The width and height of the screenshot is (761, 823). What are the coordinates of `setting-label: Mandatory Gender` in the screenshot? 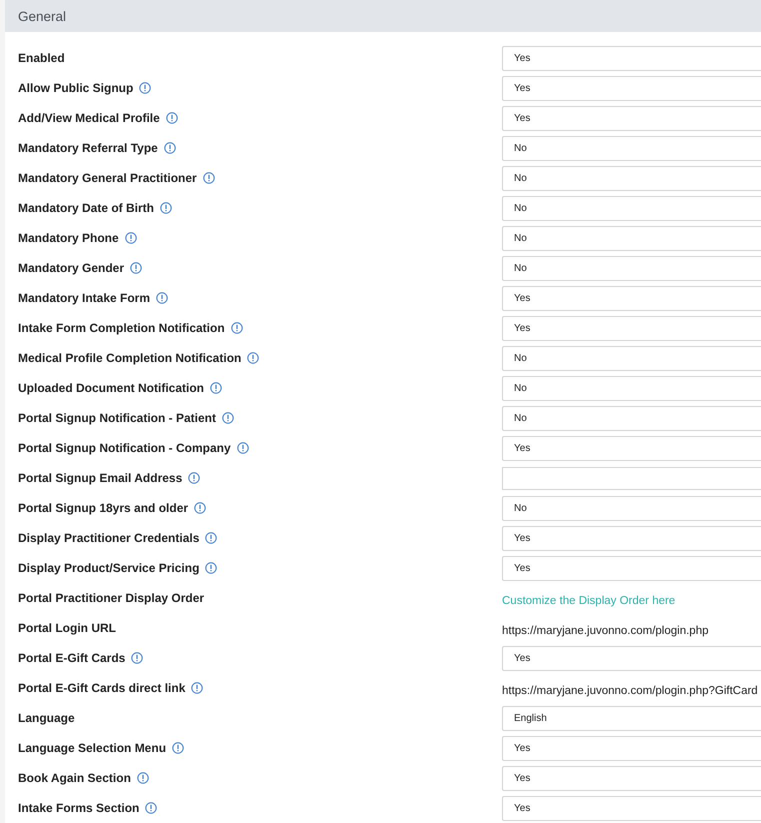 It's located at (71, 268).